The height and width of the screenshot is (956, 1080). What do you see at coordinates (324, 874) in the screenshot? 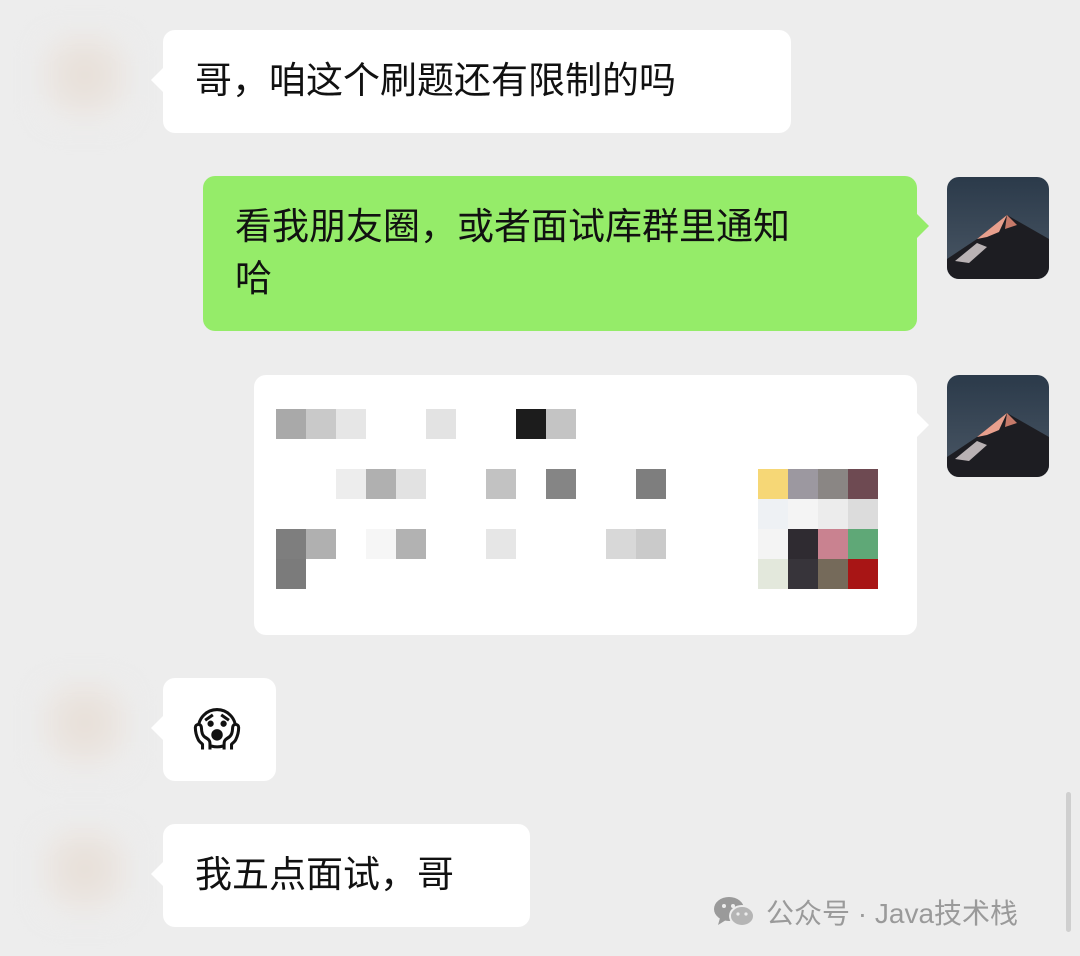
I see `message-text: 我五点面试，哥` at bounding box center [324, 874].